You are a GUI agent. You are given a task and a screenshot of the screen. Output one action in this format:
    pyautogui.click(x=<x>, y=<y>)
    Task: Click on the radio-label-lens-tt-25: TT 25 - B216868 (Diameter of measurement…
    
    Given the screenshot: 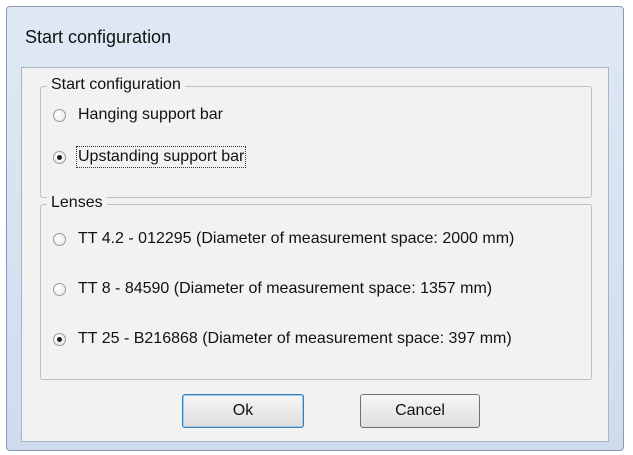 What is the action you would take?
    pyautogui.click(x=295, y=338)
    